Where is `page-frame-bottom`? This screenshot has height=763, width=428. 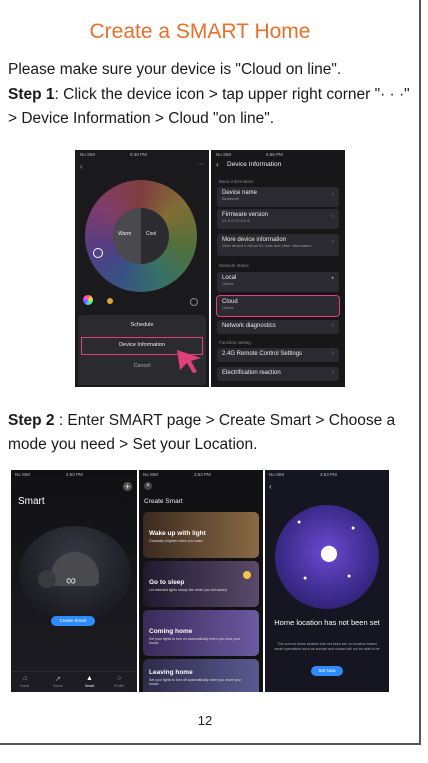 page-frame-bottom is located at coordinates (210, 744).